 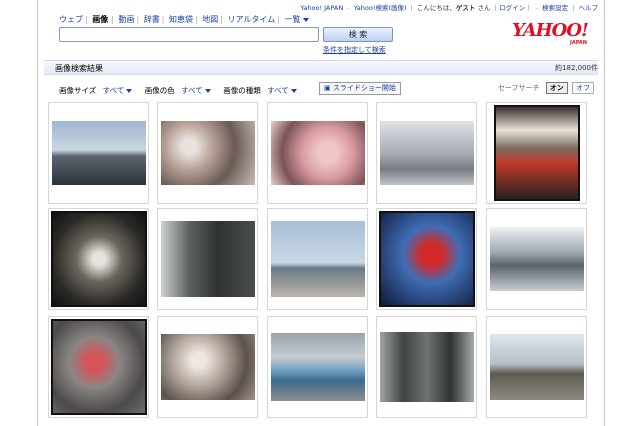 I want to click on safesearch-off-button: オフ, so click(x=583, y=88).